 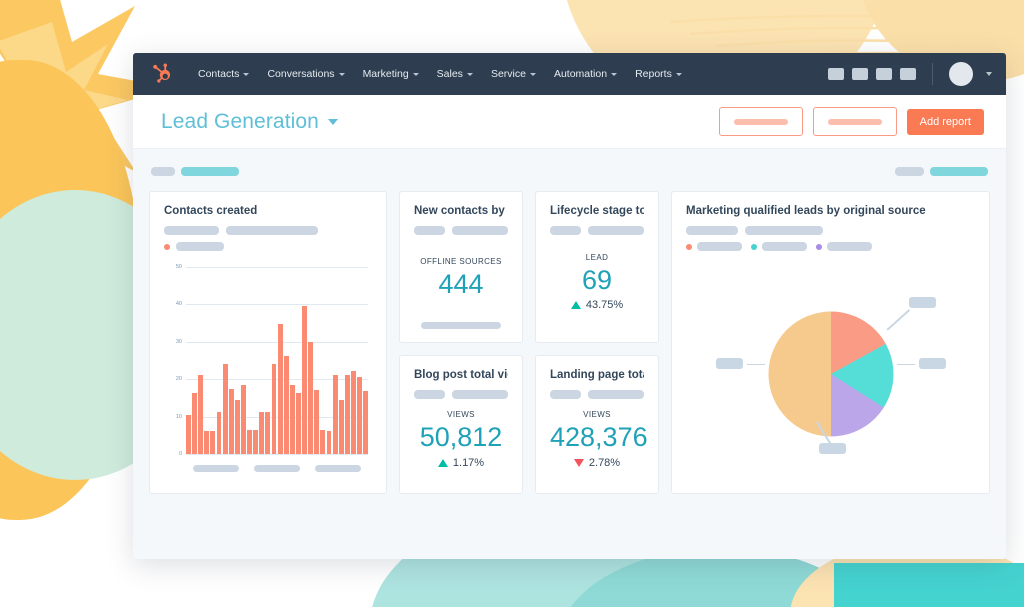 I want to click on nav-item-conversations: Conversations, so click(x=305, y=74).